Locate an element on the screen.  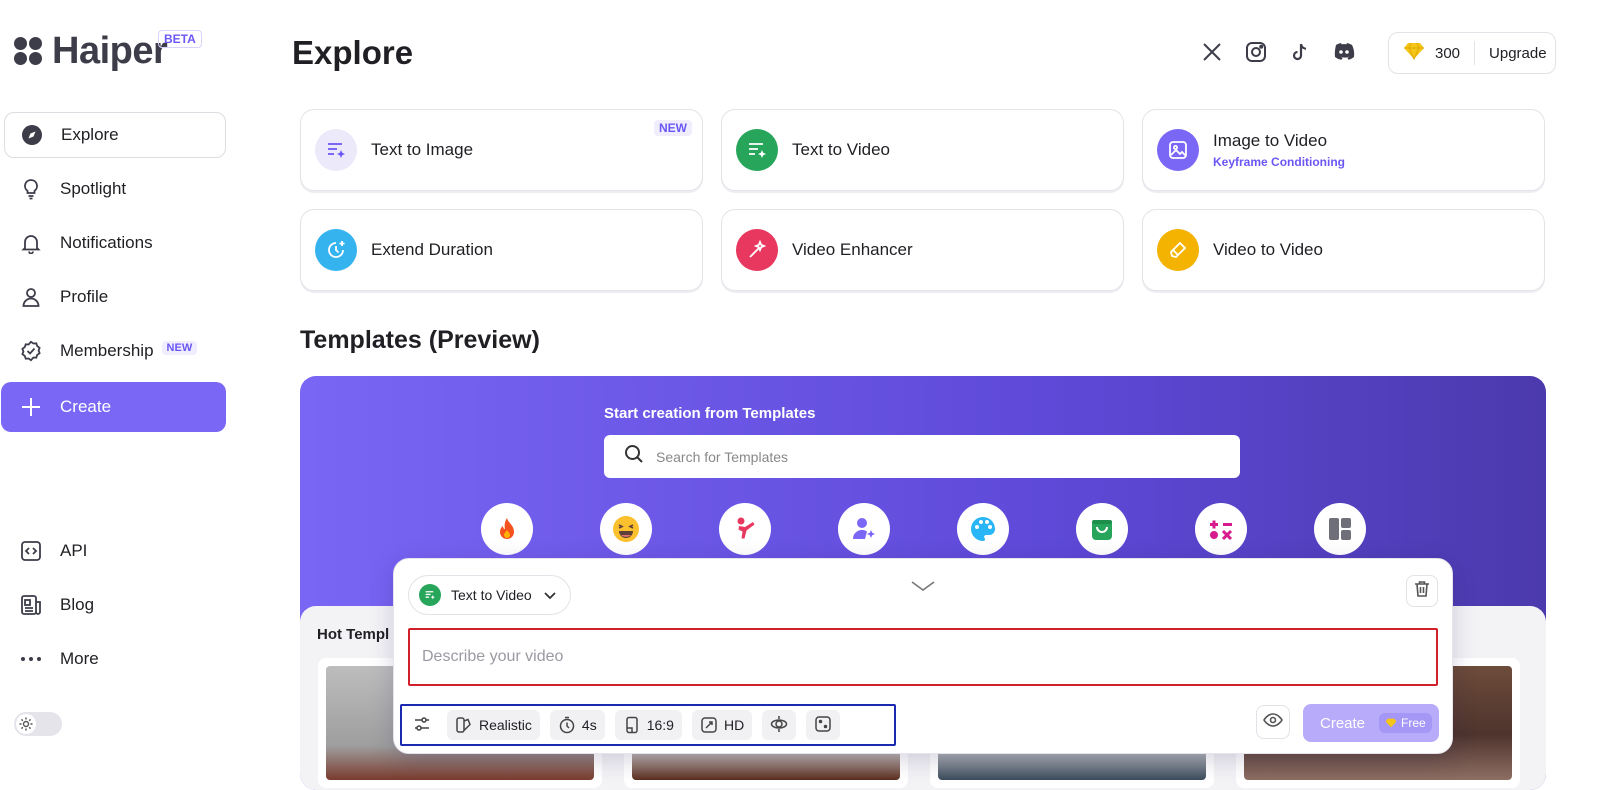
nav-item-create: Create is located at coordinates (113, 407).